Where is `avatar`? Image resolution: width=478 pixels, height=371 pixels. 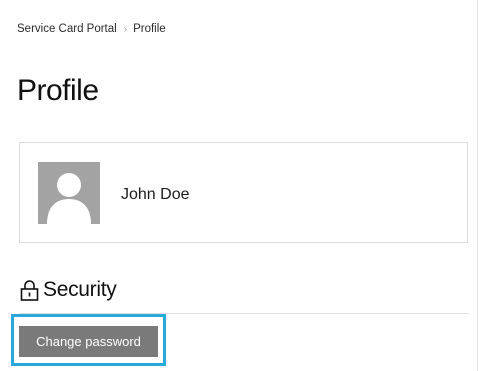
avatar is located at coordinates (69, 193).